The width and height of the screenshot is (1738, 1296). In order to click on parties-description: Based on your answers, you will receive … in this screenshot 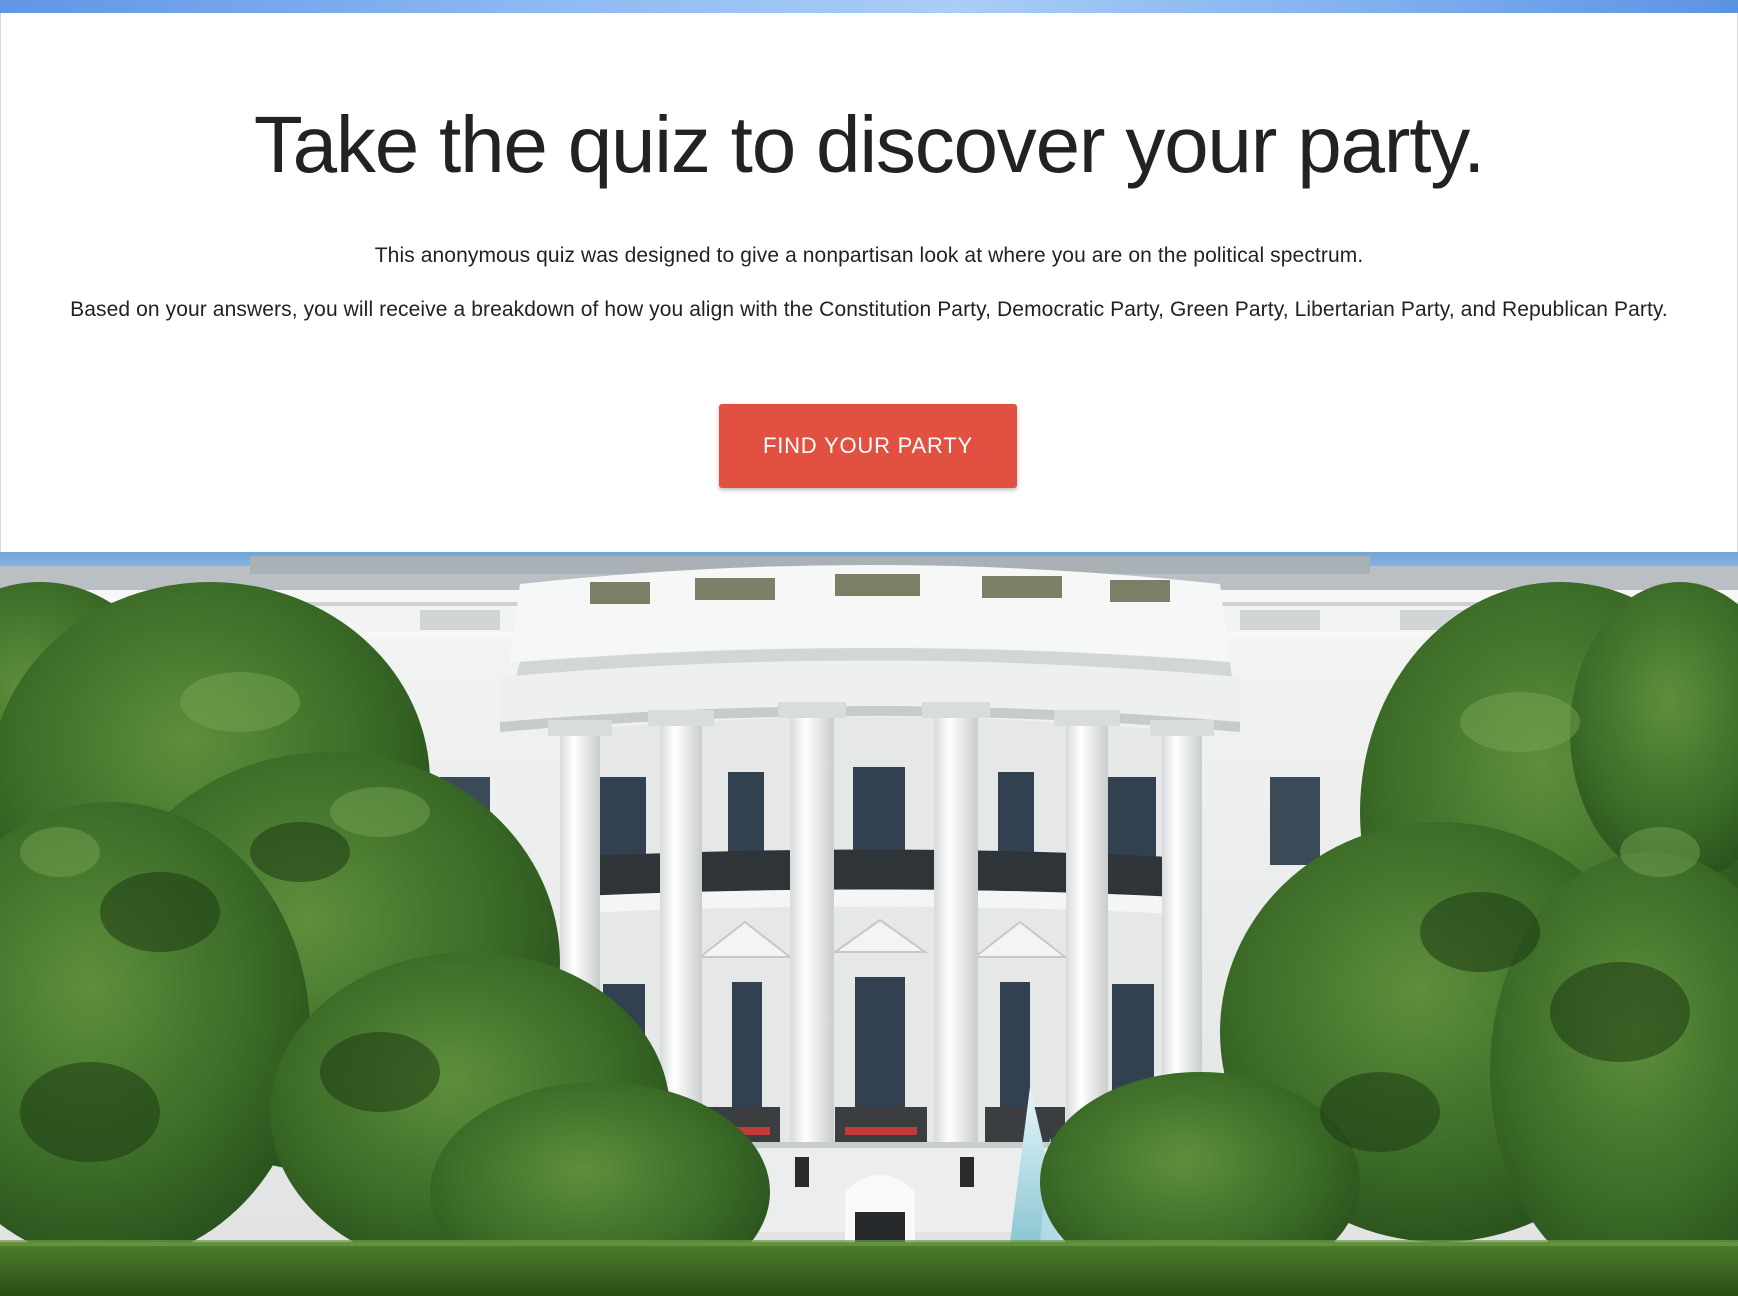, I will do `click(869, 309)`.